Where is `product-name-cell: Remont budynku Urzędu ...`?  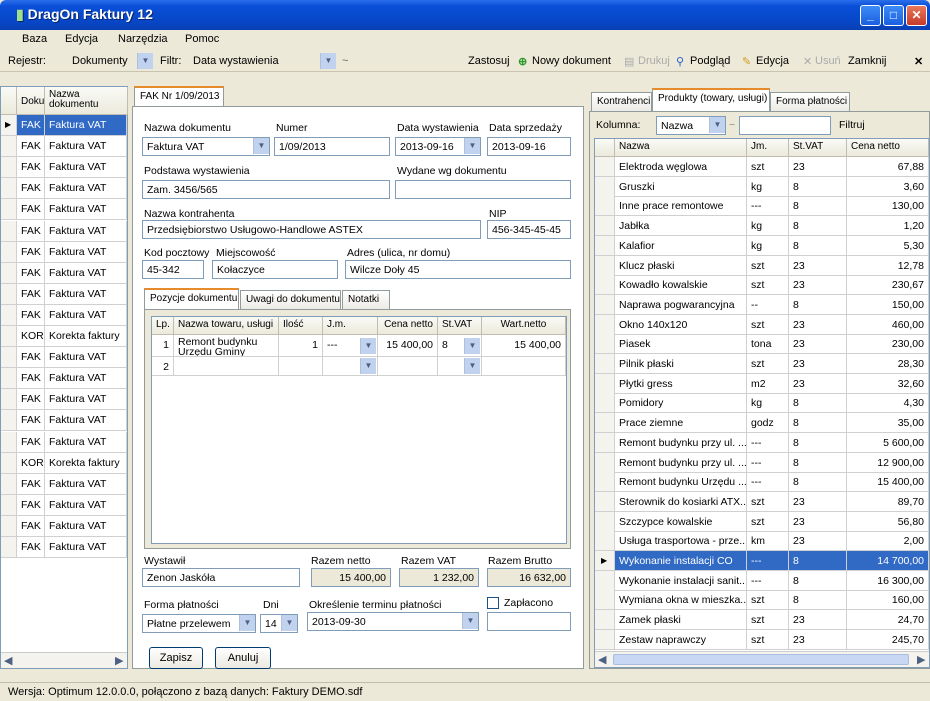 product-name-cell: Remont budynku Urzędu ... is located at coordinates (681, 482).